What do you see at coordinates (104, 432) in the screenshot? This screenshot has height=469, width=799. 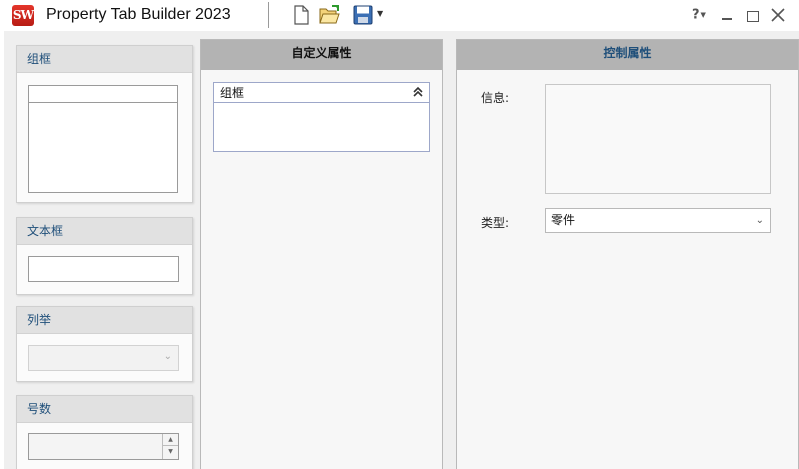 I see `palette-number: 号数 ▲ ▼` at bounding box center [104, 432].